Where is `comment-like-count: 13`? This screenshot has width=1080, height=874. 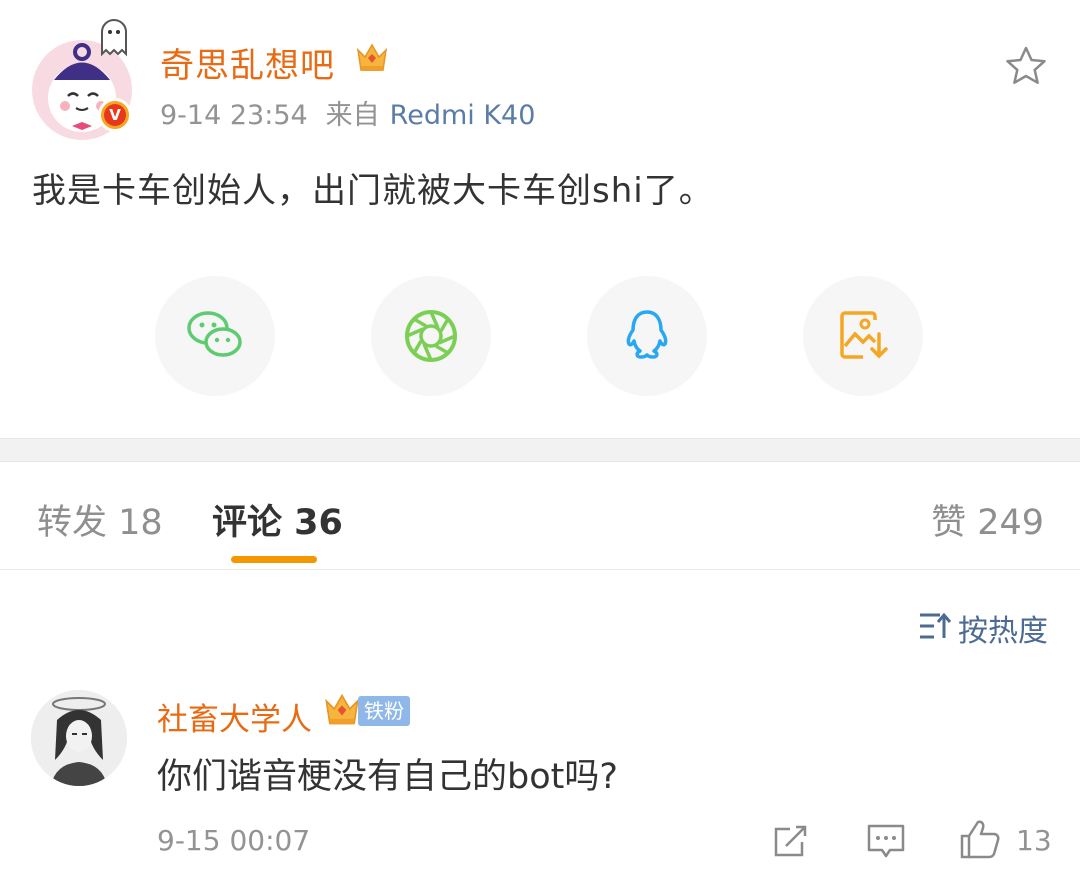 comment-like-count: 13 is located at coordinates (1034, 840).